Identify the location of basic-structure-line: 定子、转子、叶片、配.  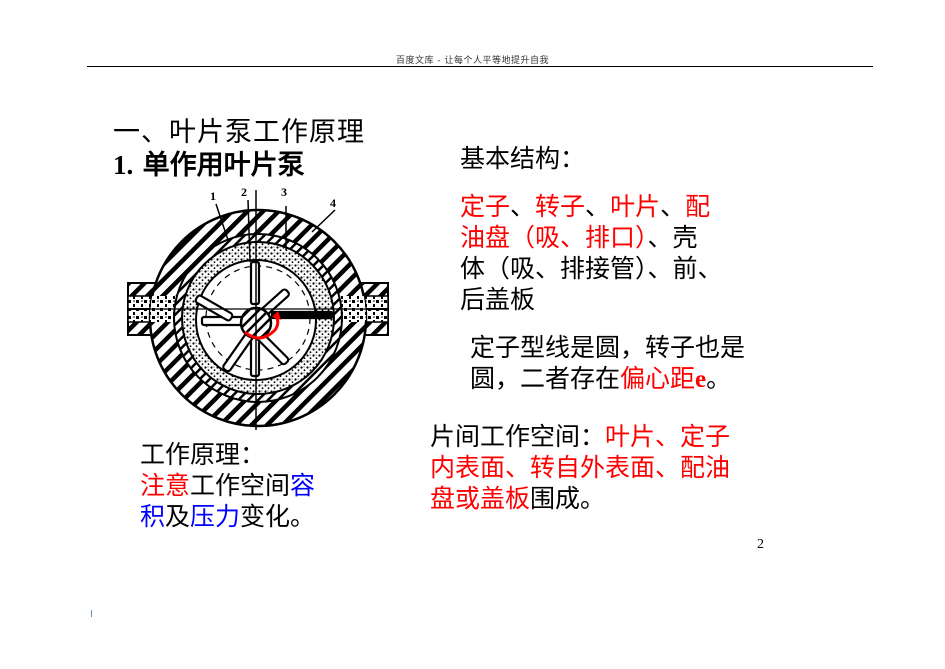
(610, 206).